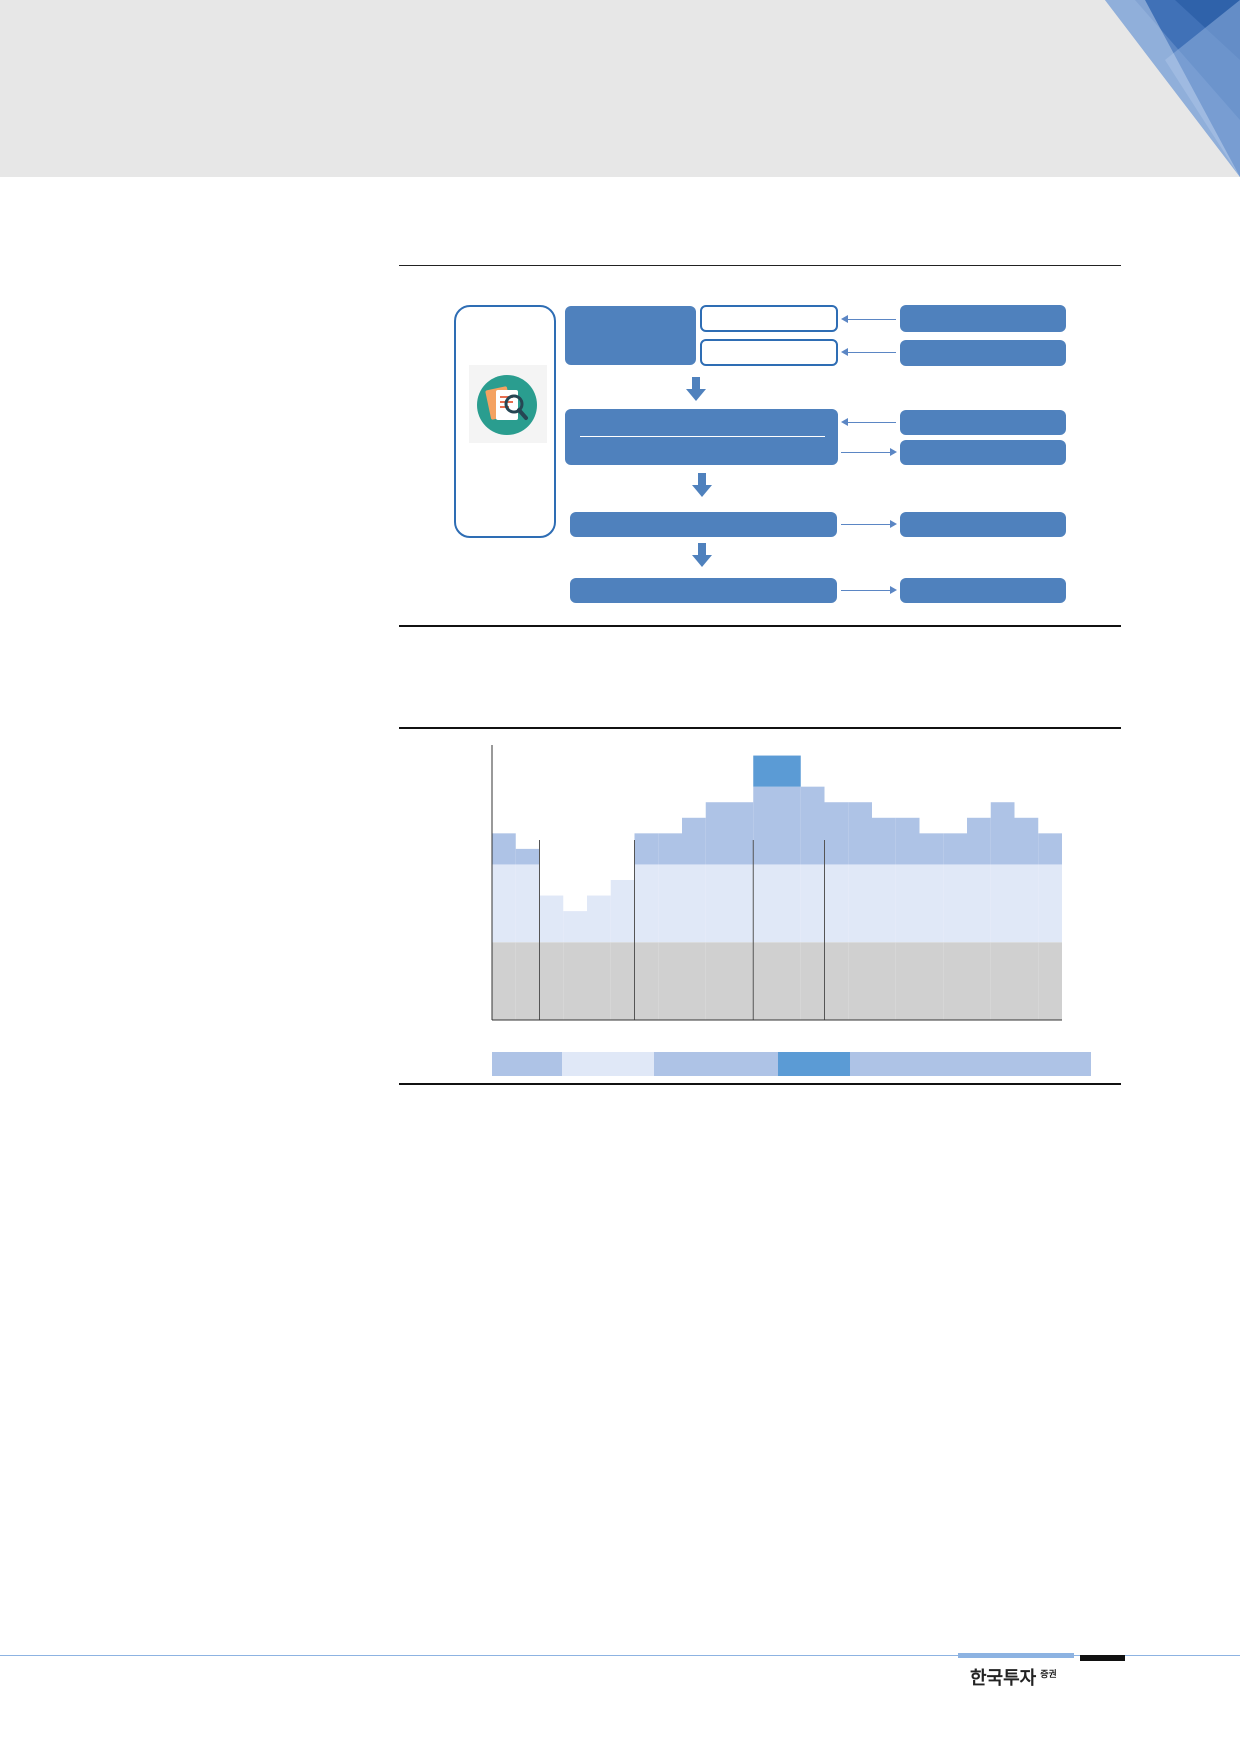 The height and width of the screenshot is (1754, 1240). Describe the element at coordinates (893, 452) in the screenshot. I see `arrow-out-1-head` at that location.